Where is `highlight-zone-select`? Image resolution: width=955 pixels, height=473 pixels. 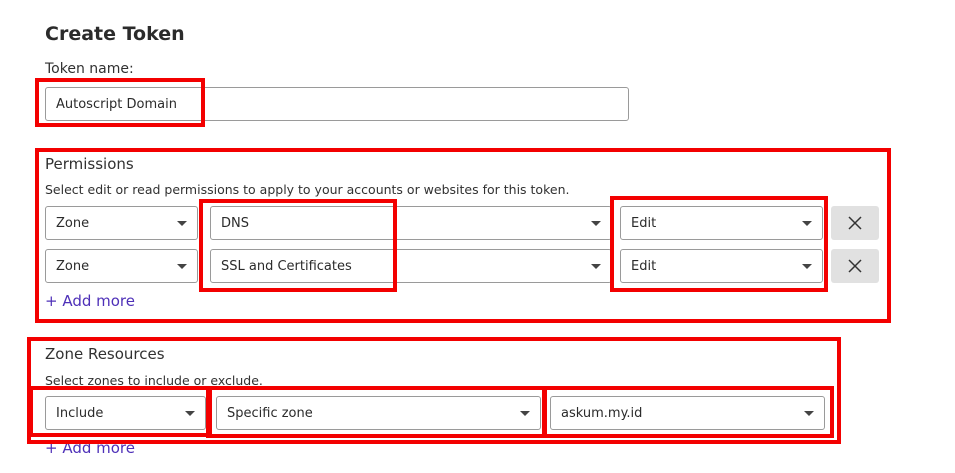
highlight-zone-select is located at coordinates (688, 412).